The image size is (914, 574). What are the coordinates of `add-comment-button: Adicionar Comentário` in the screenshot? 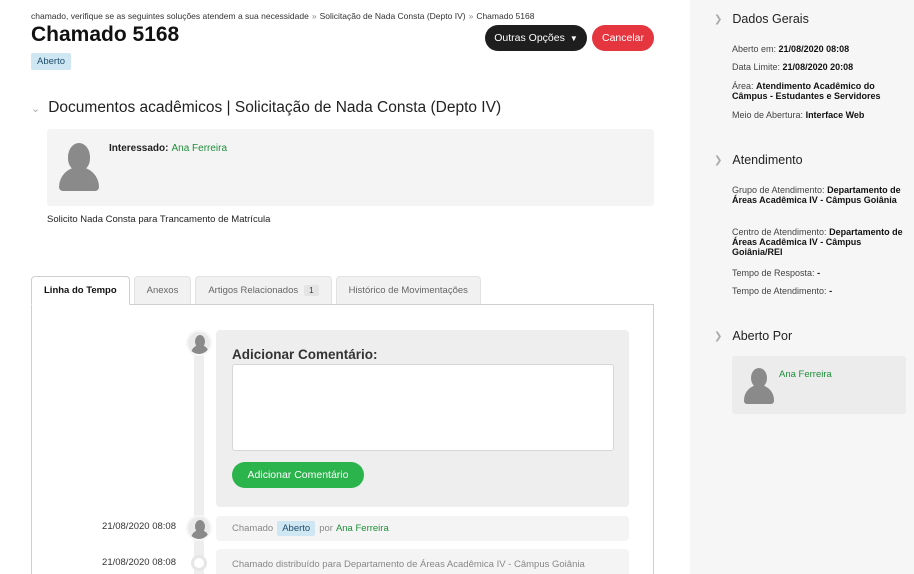 It's located at (298, 475).